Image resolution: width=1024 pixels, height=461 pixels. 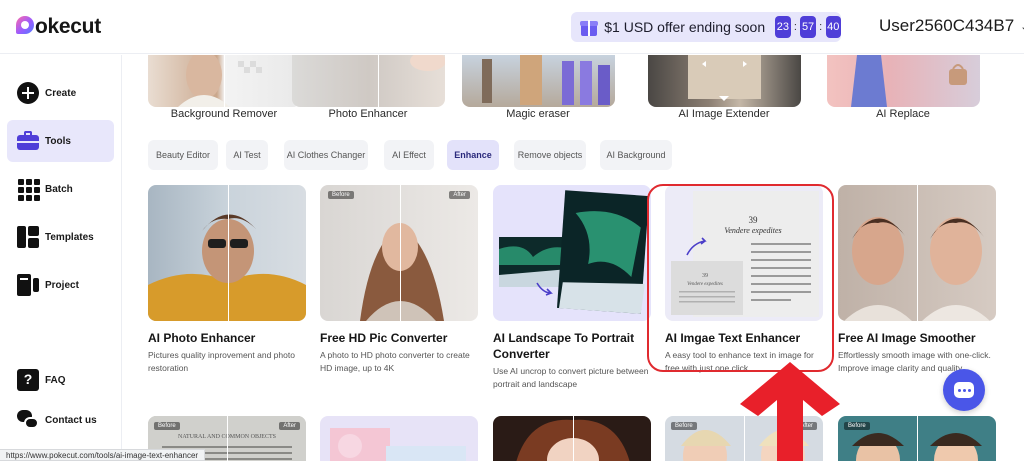 I want to click on sidebar-item-contact-us: Contact us, so click(x=60, y=420).